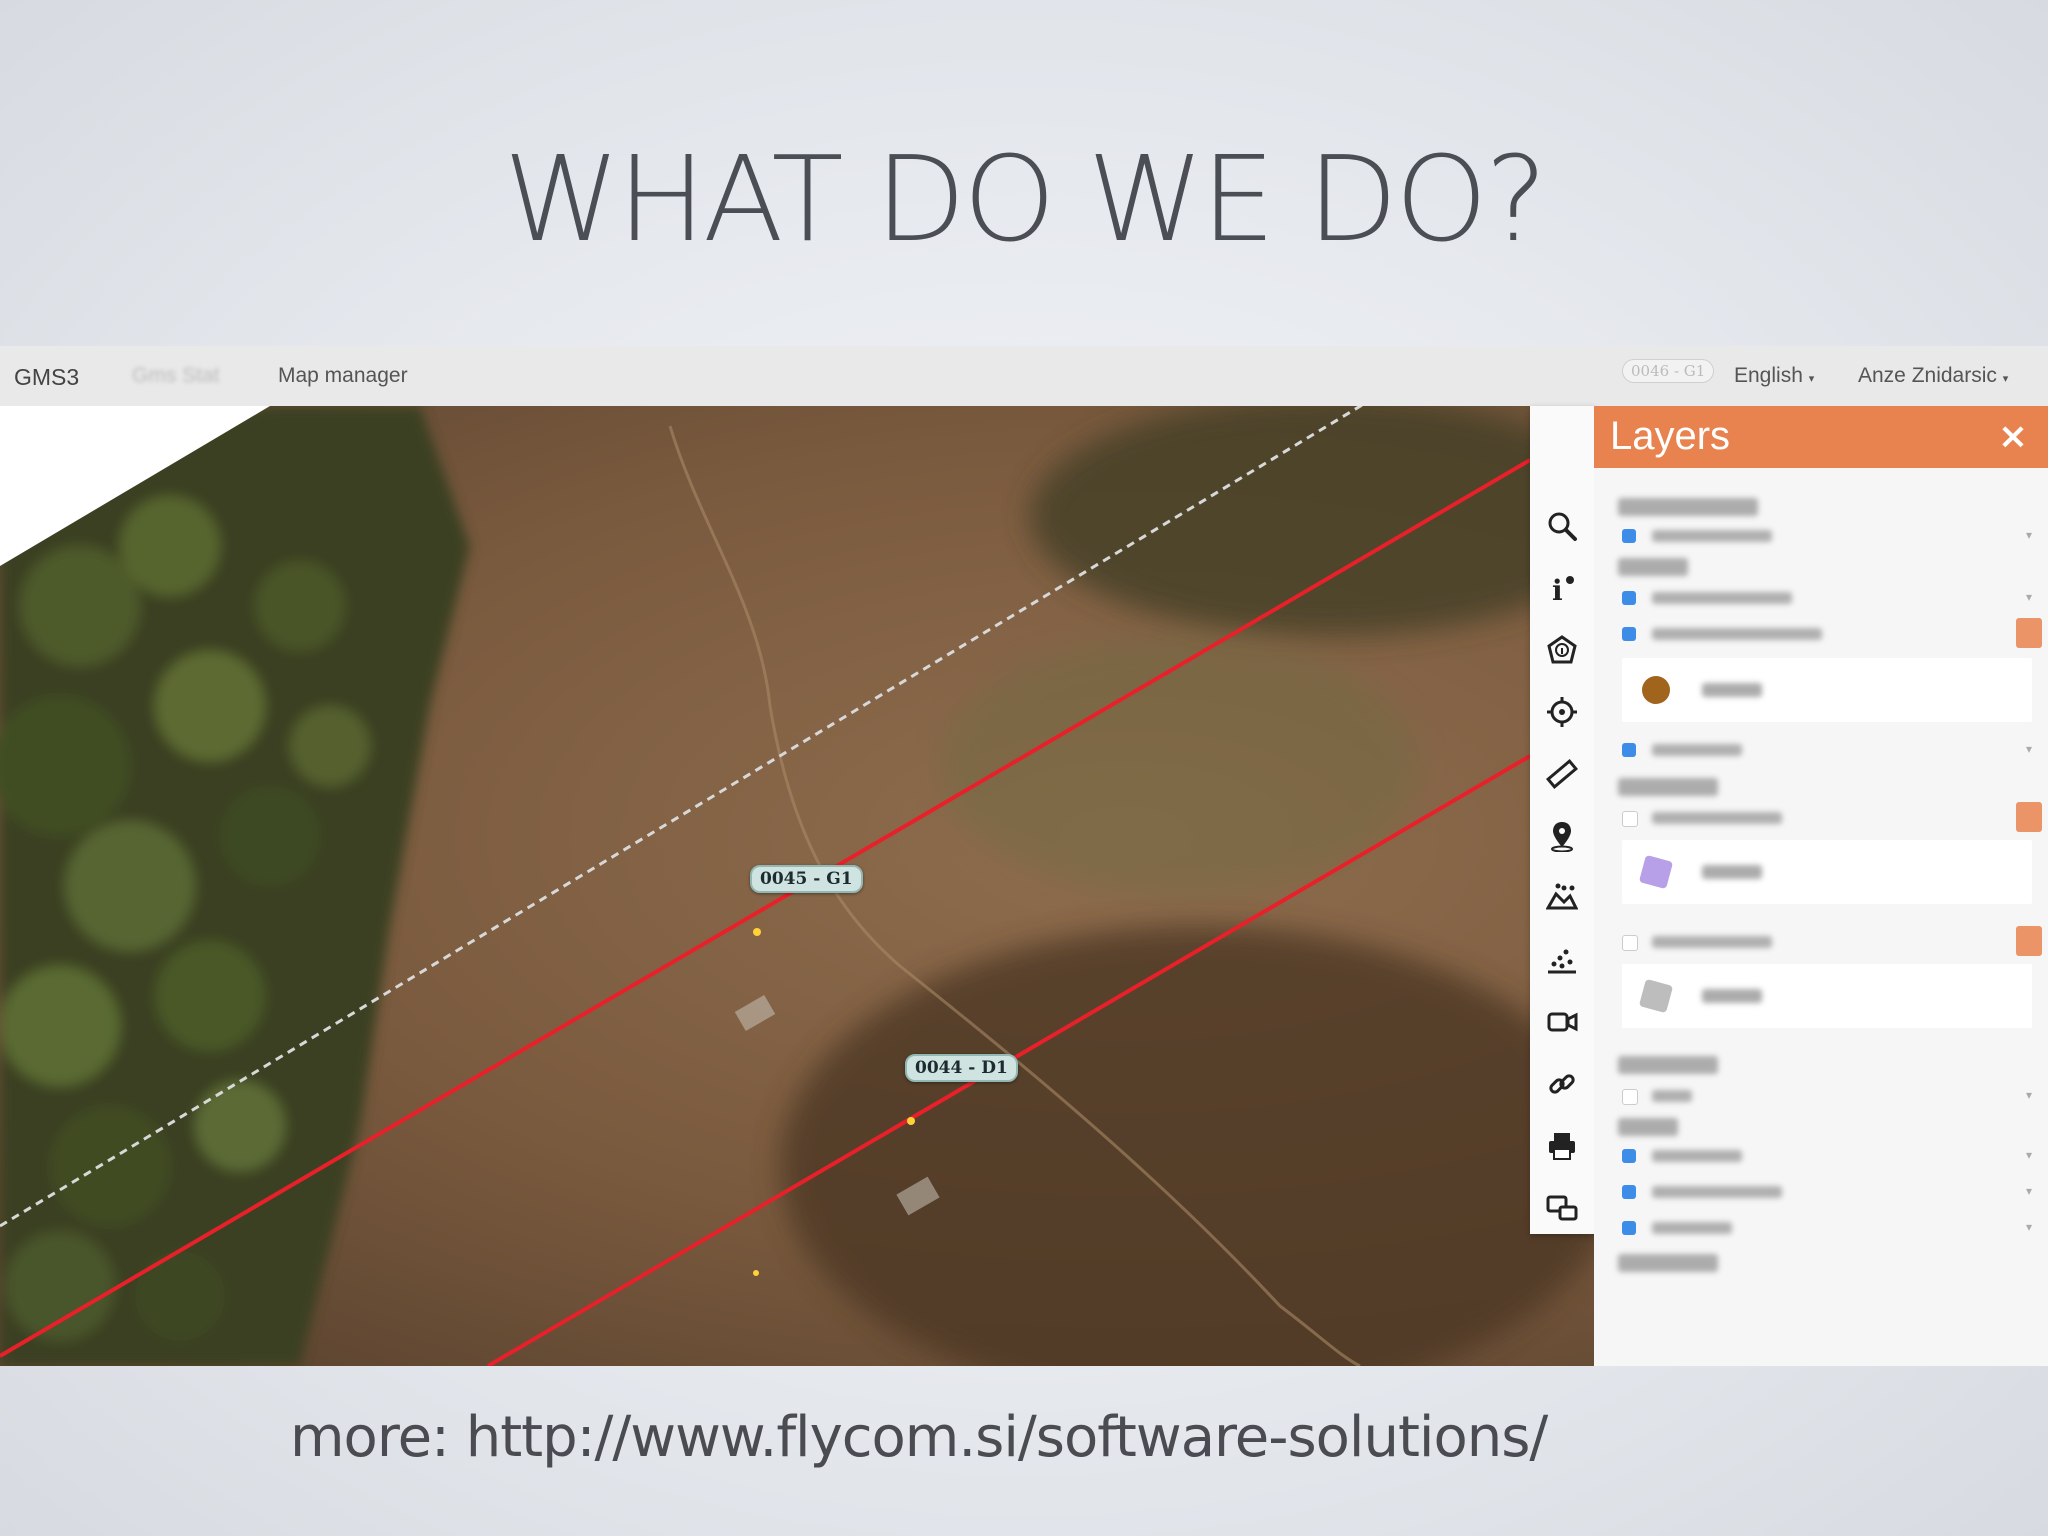 The height and width of the screenshot is (1536, 2048). I want to click on user-name: Anze Znidarsic, so click(1927, 375).